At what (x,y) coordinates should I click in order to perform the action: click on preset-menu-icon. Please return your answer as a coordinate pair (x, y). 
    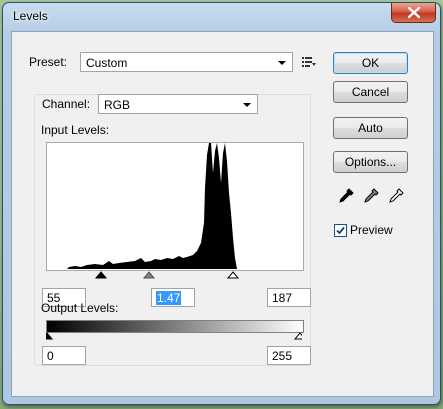
    Looking at the image, I should click on (309, 62).